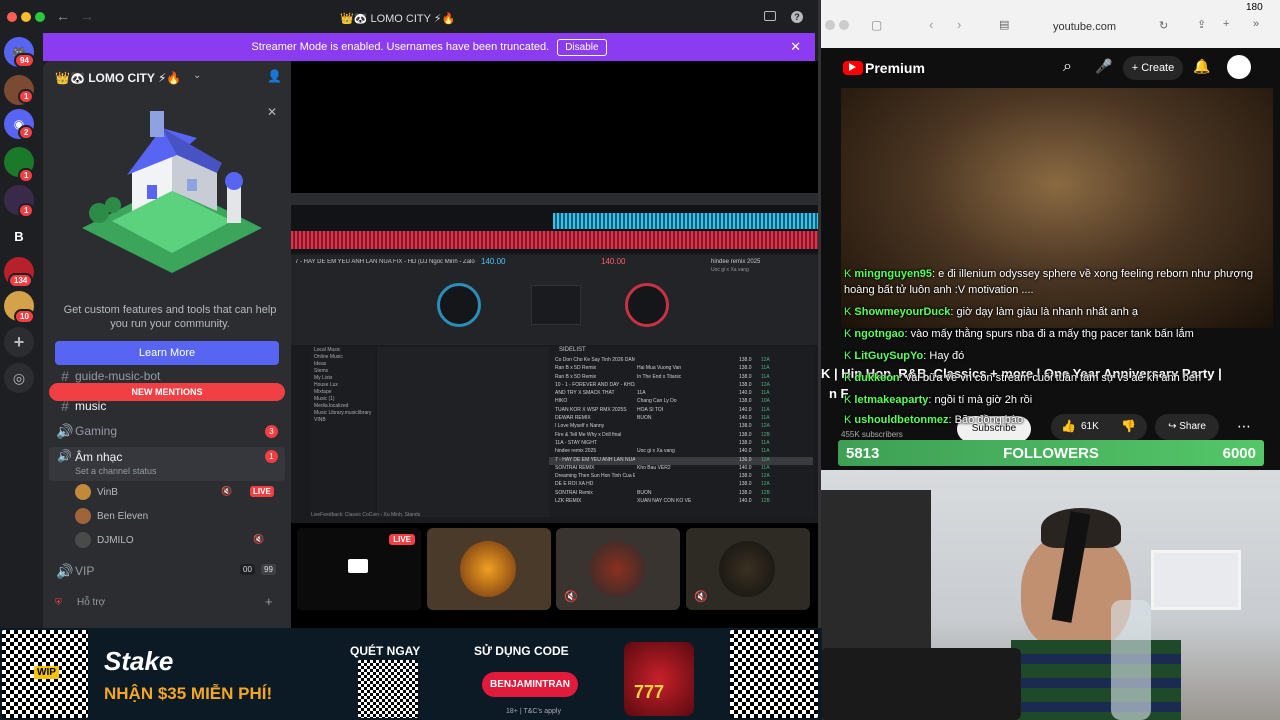 This screenshot has height=720, width=1280. What do you see at coordinates (895, 68) in the screenshot?
I see `youtube-logo-text: Premium` at bounding box center [895, 68].